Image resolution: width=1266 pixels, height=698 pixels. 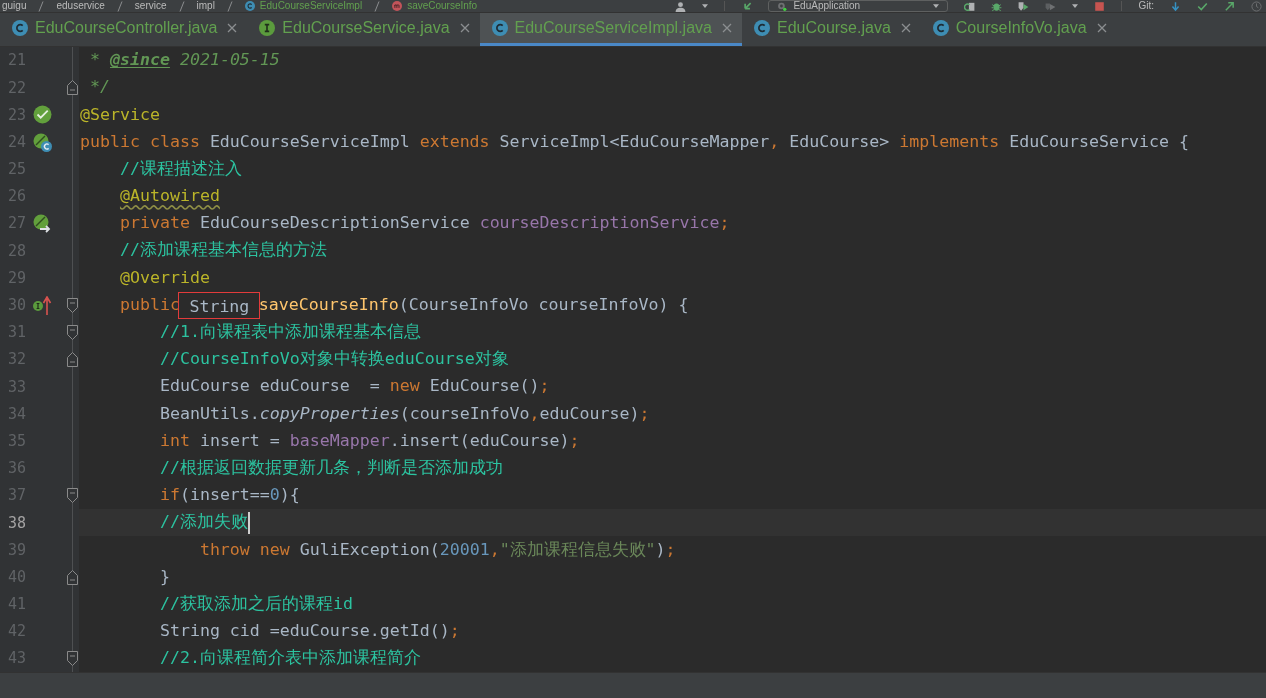 I want to click on code-line: */, so click(x=100, y=87).